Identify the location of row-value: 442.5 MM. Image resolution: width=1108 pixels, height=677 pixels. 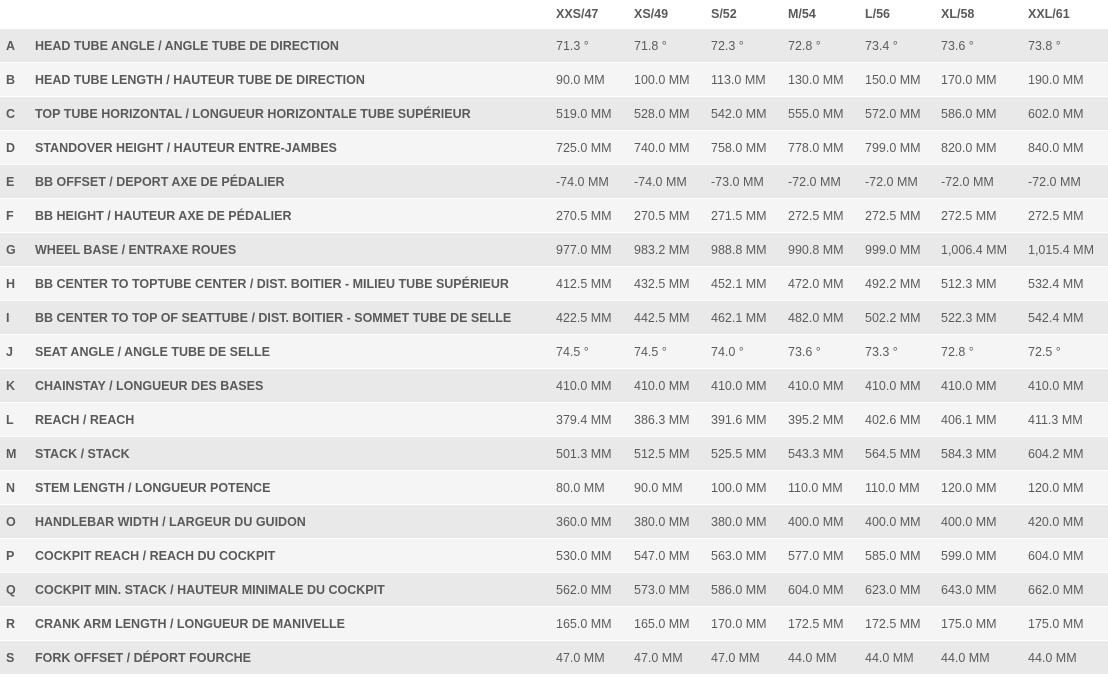
(662, 317).